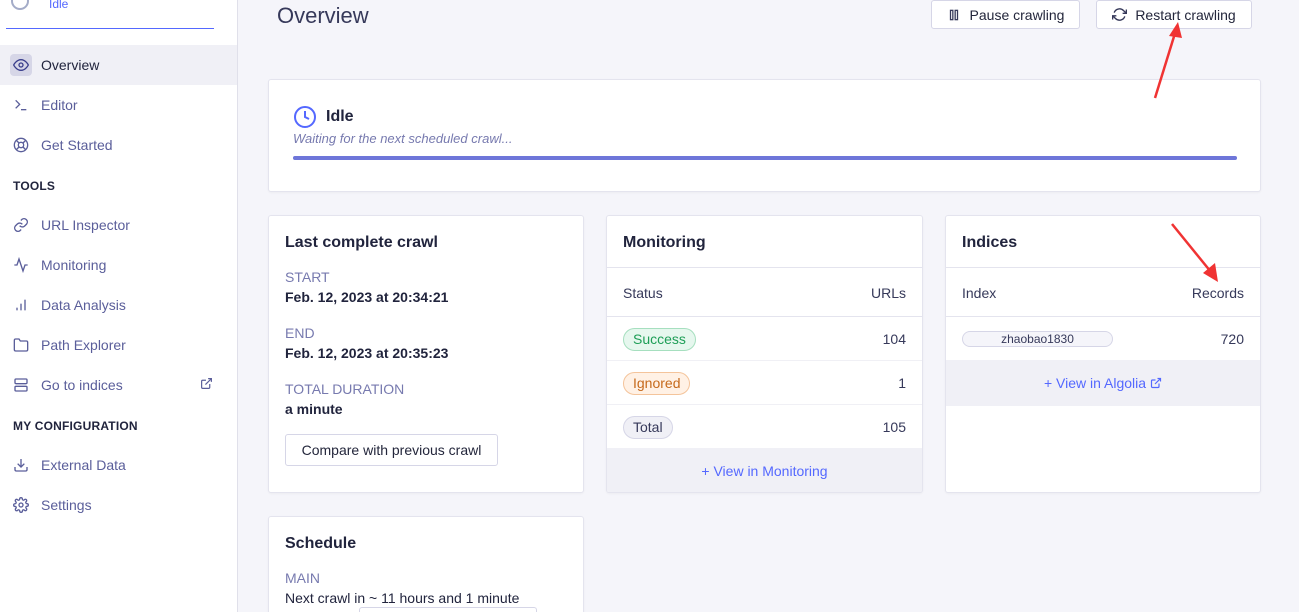  I want to click on schedule-field, so click(448, 609).